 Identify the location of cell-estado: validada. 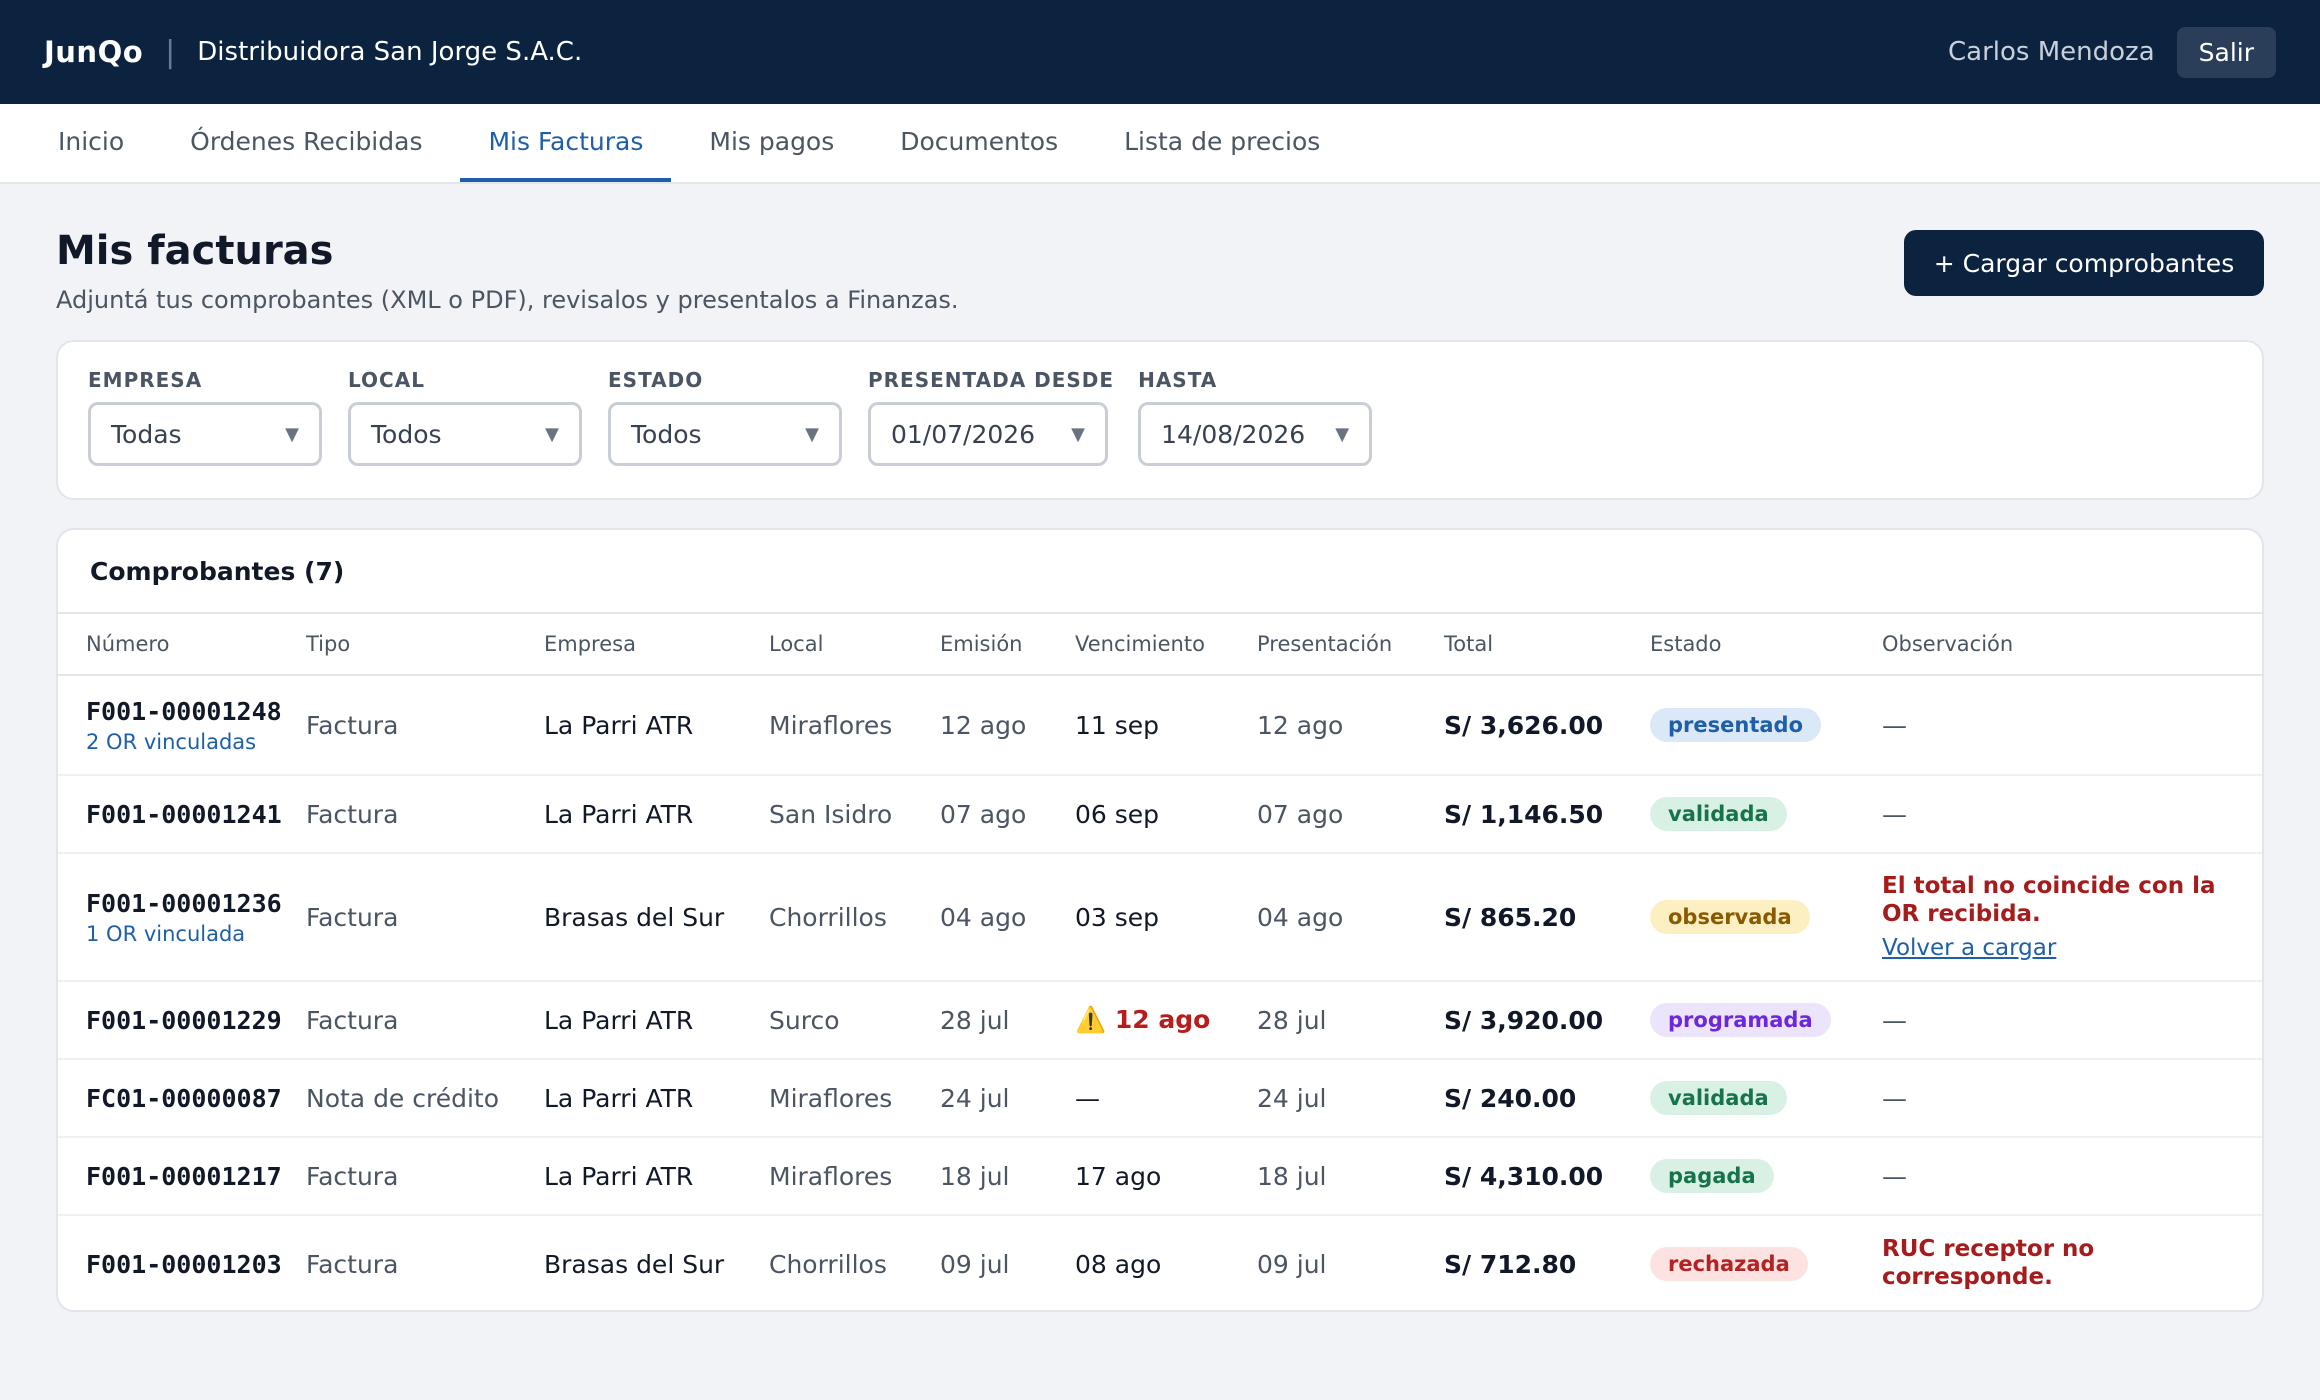
(1766, 1098).